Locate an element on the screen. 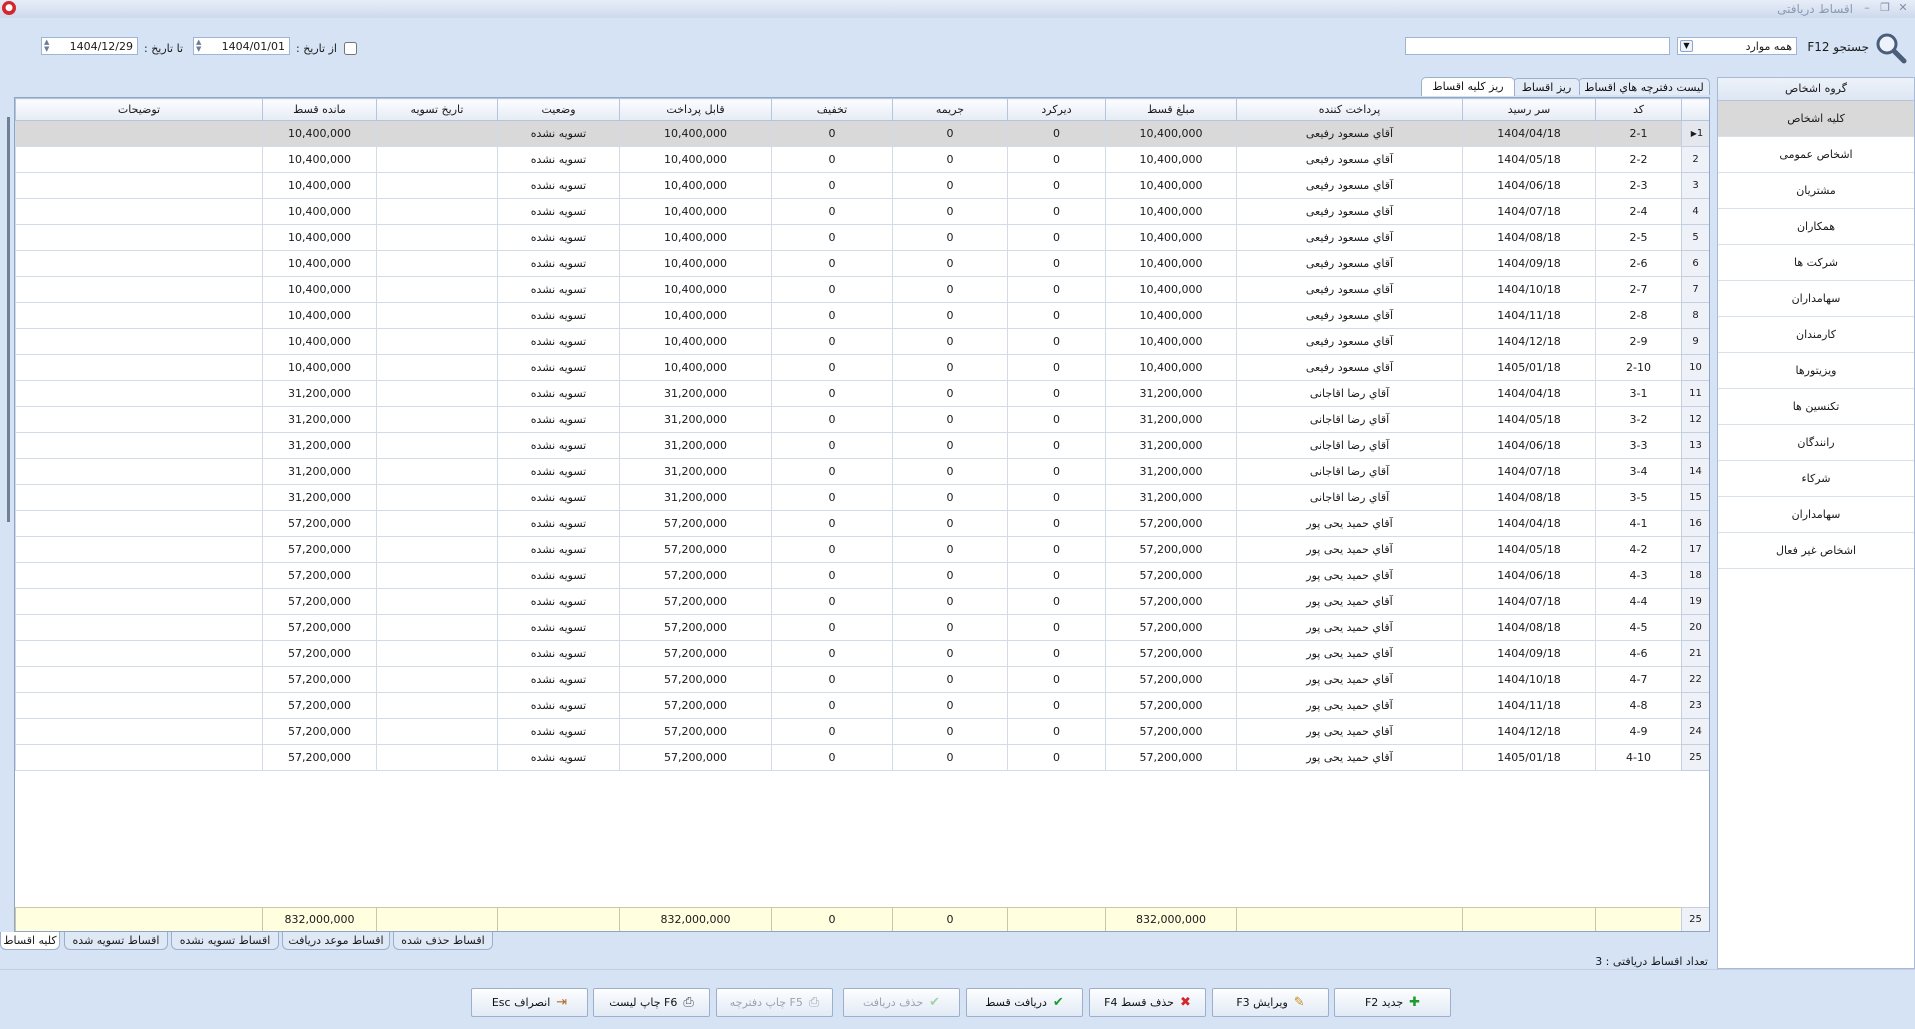 Image resolution: width=1915 pixels, height=1029 pixels. row-number: 5 is located at coordinates (1695, 237).